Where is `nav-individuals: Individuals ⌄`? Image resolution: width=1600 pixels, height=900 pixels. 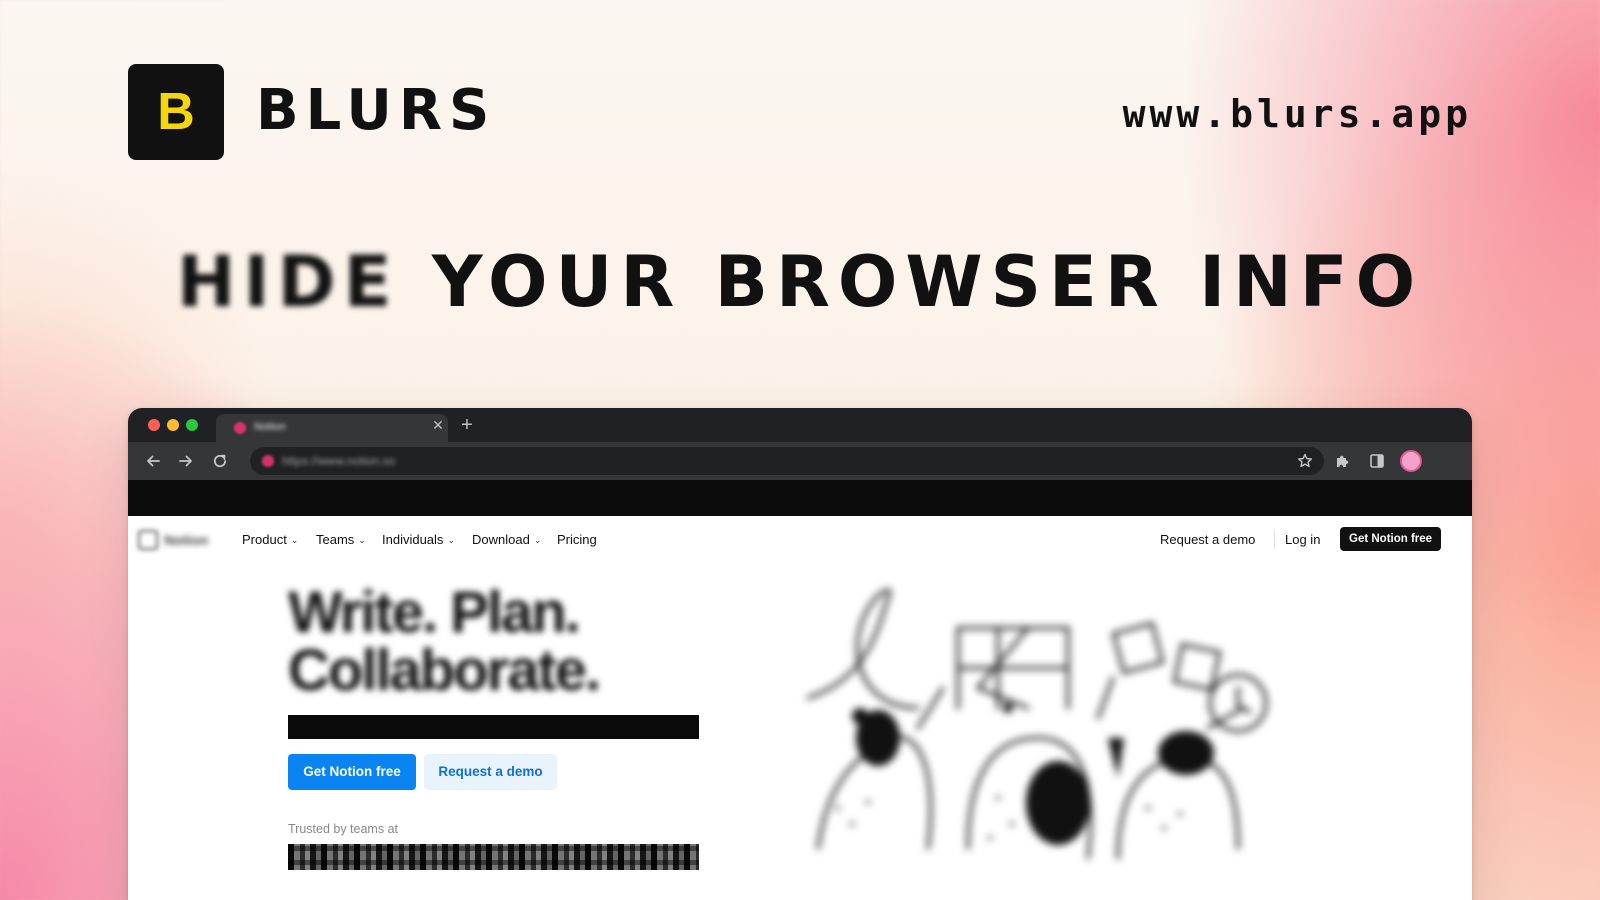
nav-individuals: Individuals ⌄ is located at coordinates (418, 540).